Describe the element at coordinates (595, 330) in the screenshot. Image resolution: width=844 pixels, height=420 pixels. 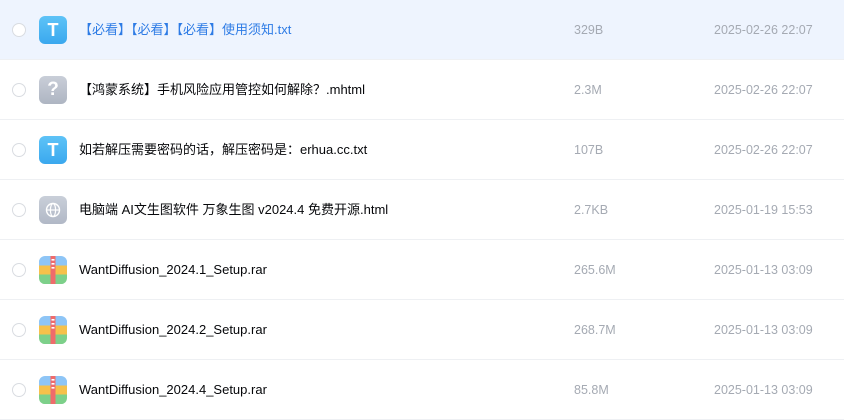
I see `file-size: 268.7M` at that location.